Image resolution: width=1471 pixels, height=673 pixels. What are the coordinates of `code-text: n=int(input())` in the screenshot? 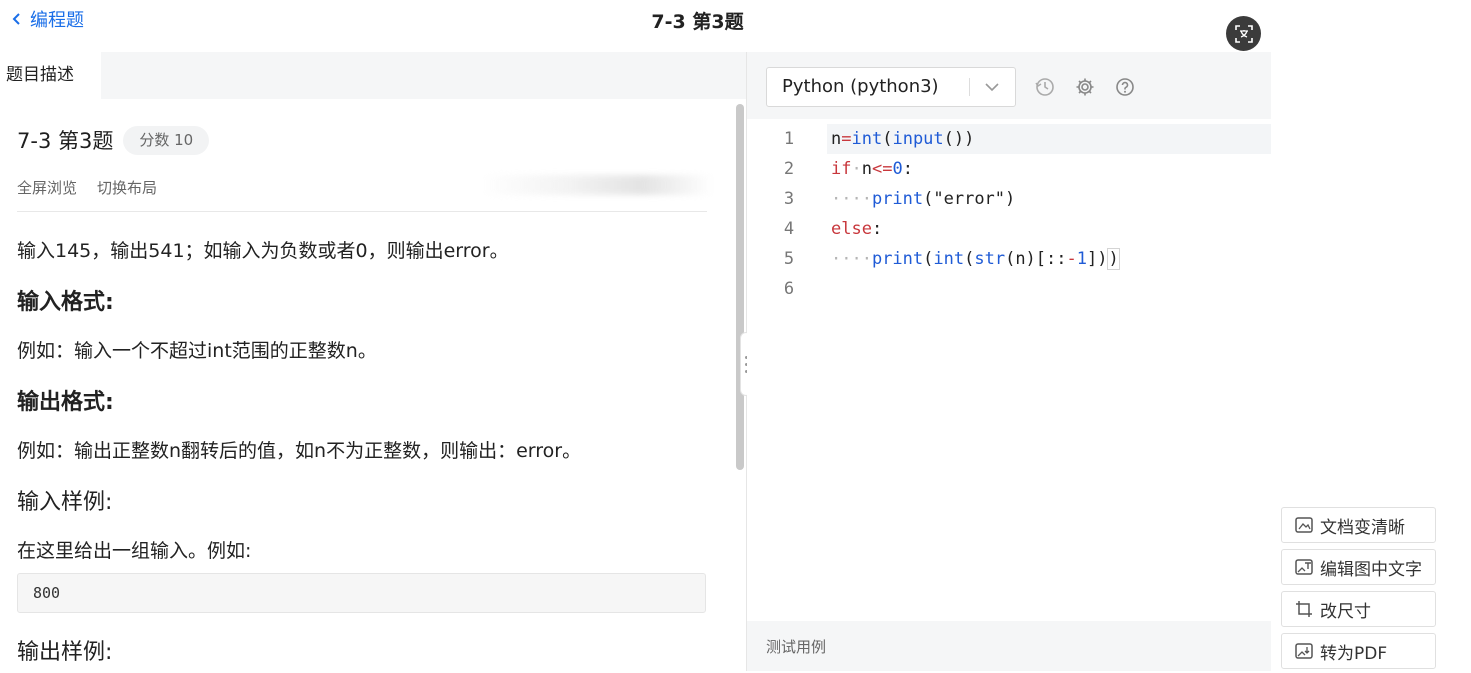 It's located at (903, 139).